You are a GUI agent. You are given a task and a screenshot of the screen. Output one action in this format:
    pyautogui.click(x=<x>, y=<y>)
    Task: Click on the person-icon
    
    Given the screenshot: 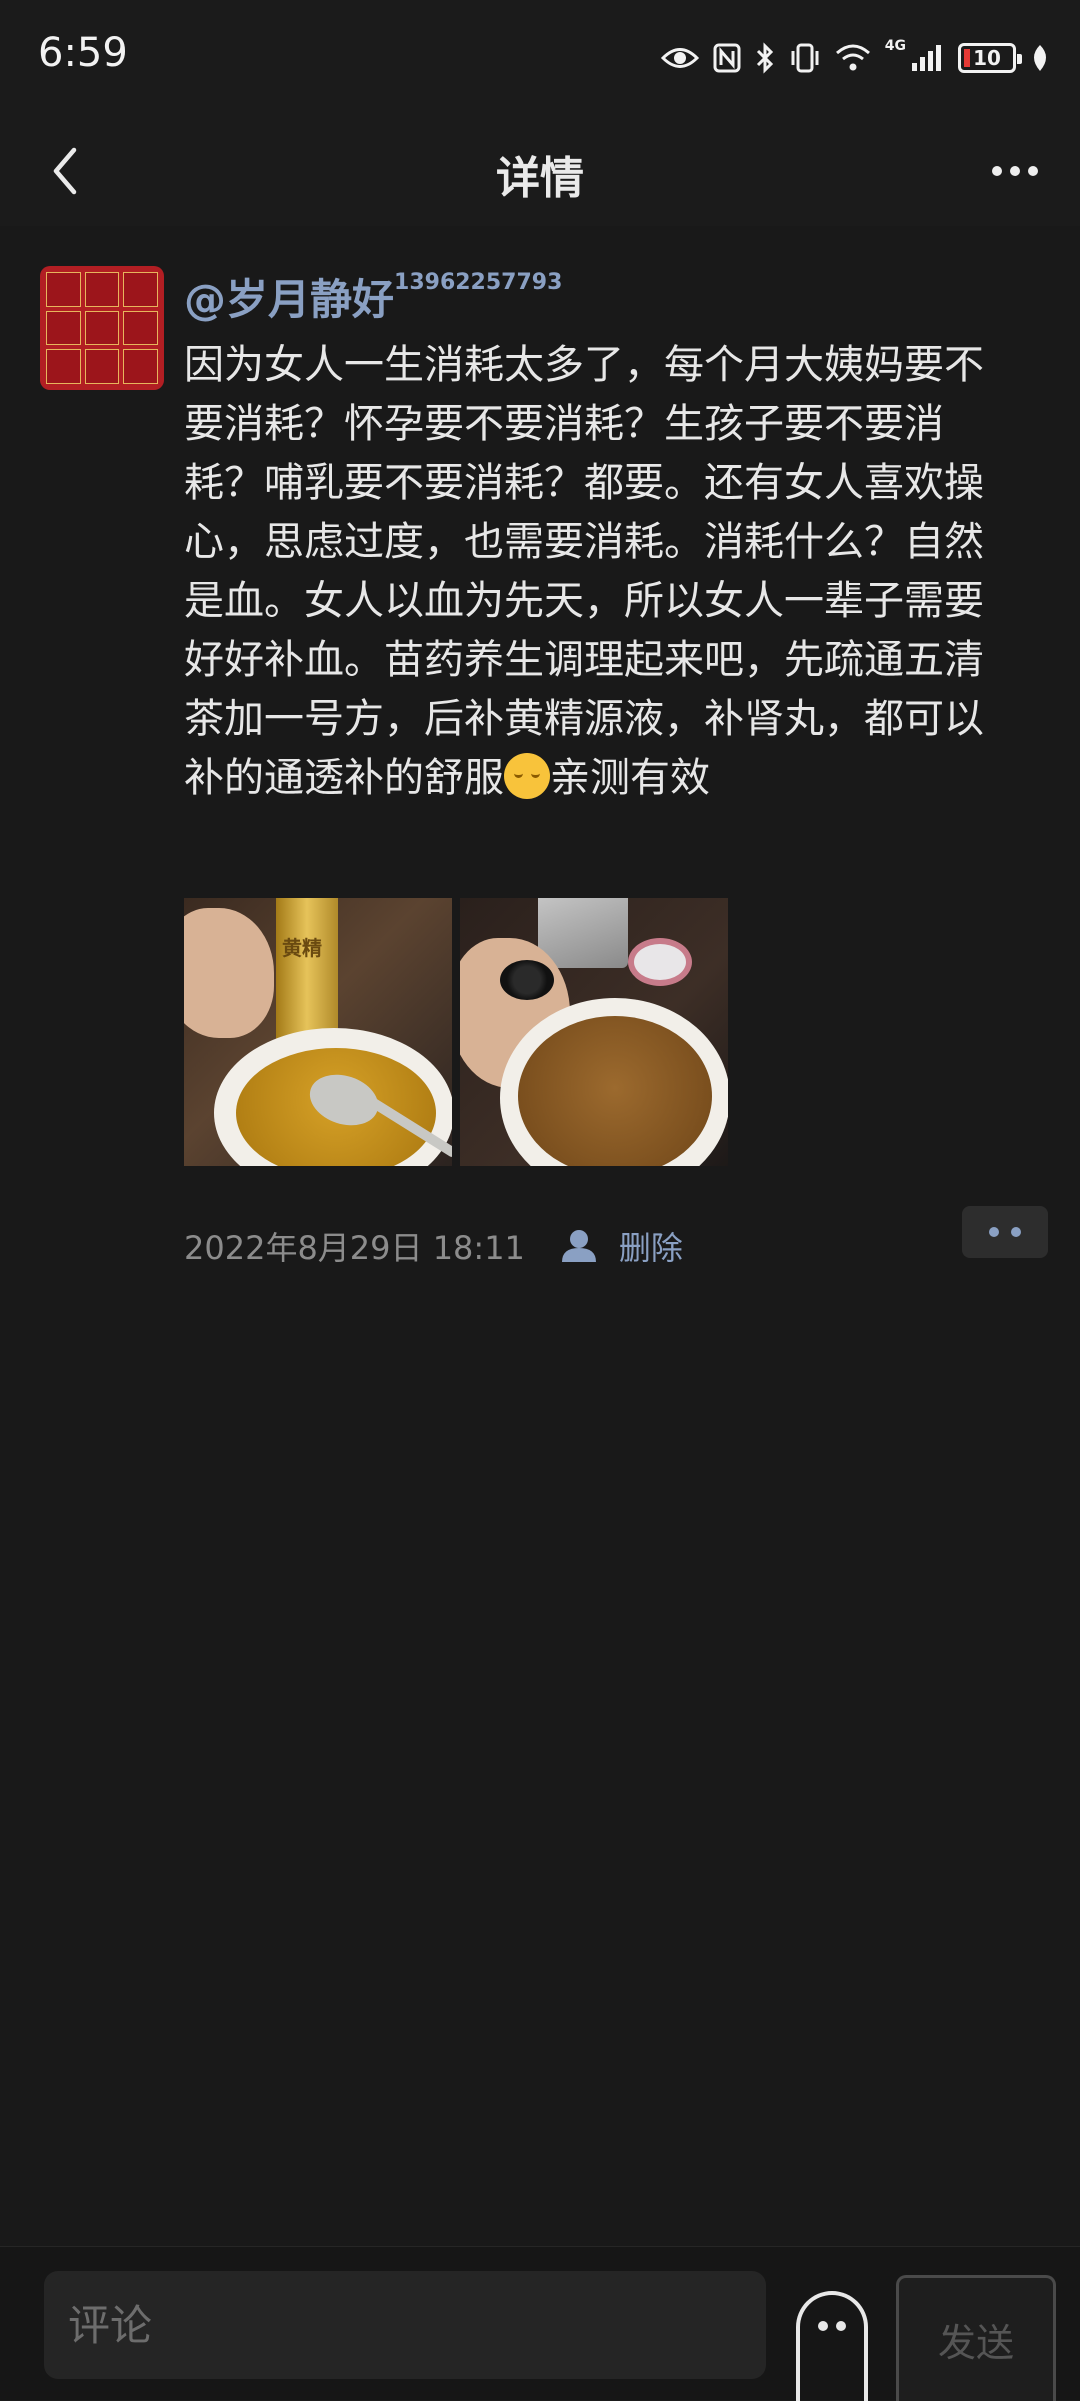 What is the action you would take?
    pyautogui.click(x=579, y=1246)
    